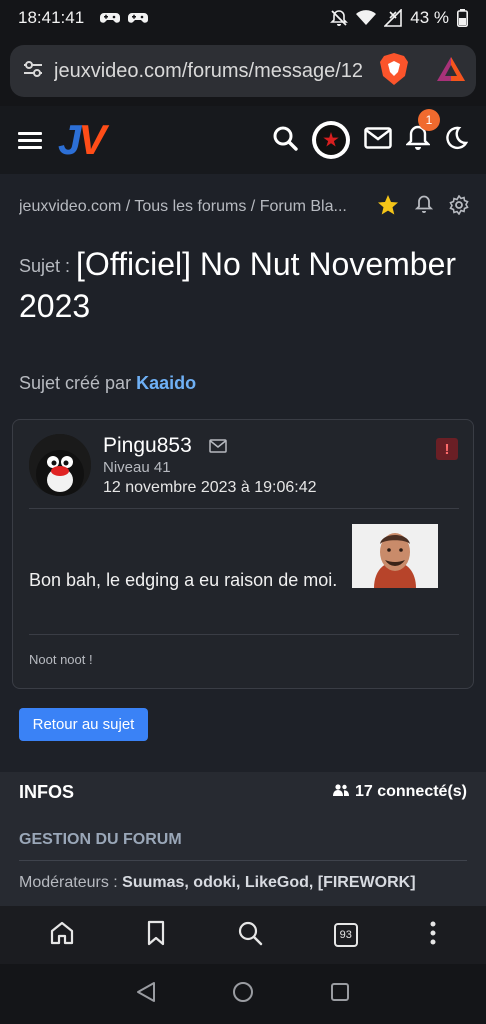  I want to click on users-icon, so click(340, 792).